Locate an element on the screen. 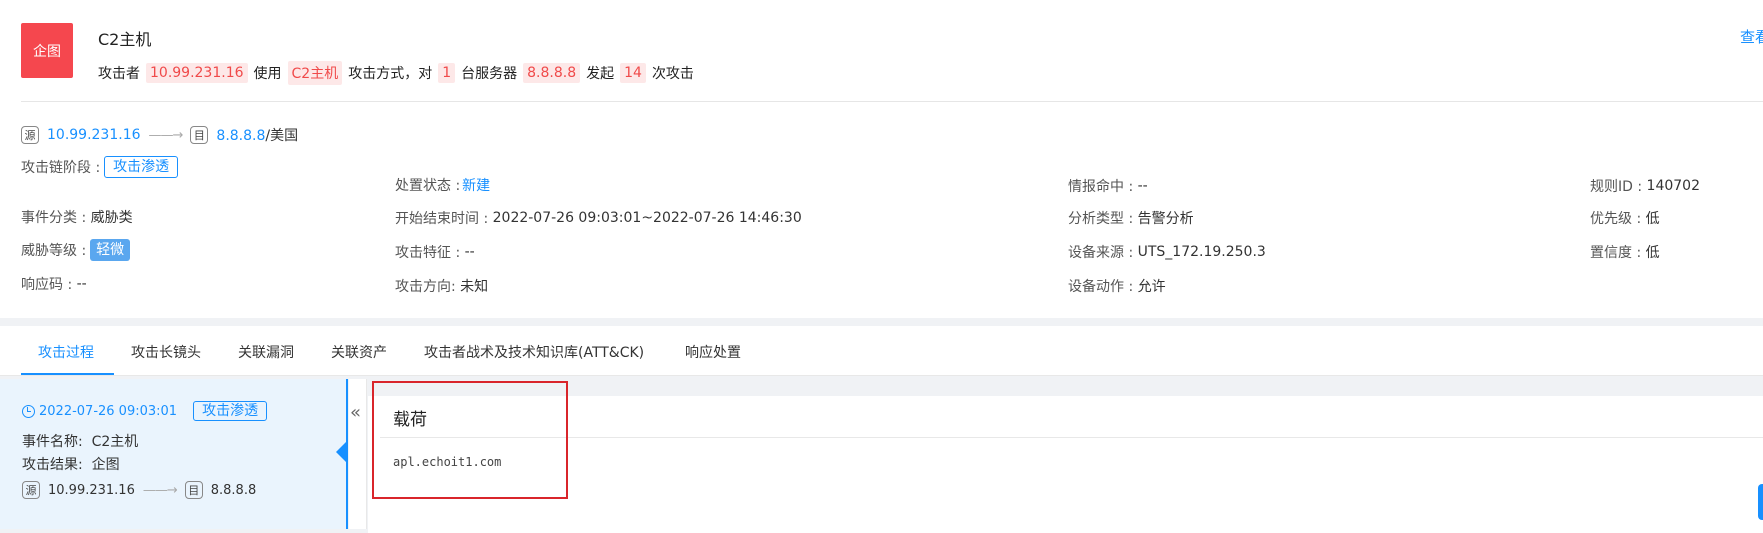  rule-id-field: 规则ID : 140702 is located at coordinates (1645, 186).